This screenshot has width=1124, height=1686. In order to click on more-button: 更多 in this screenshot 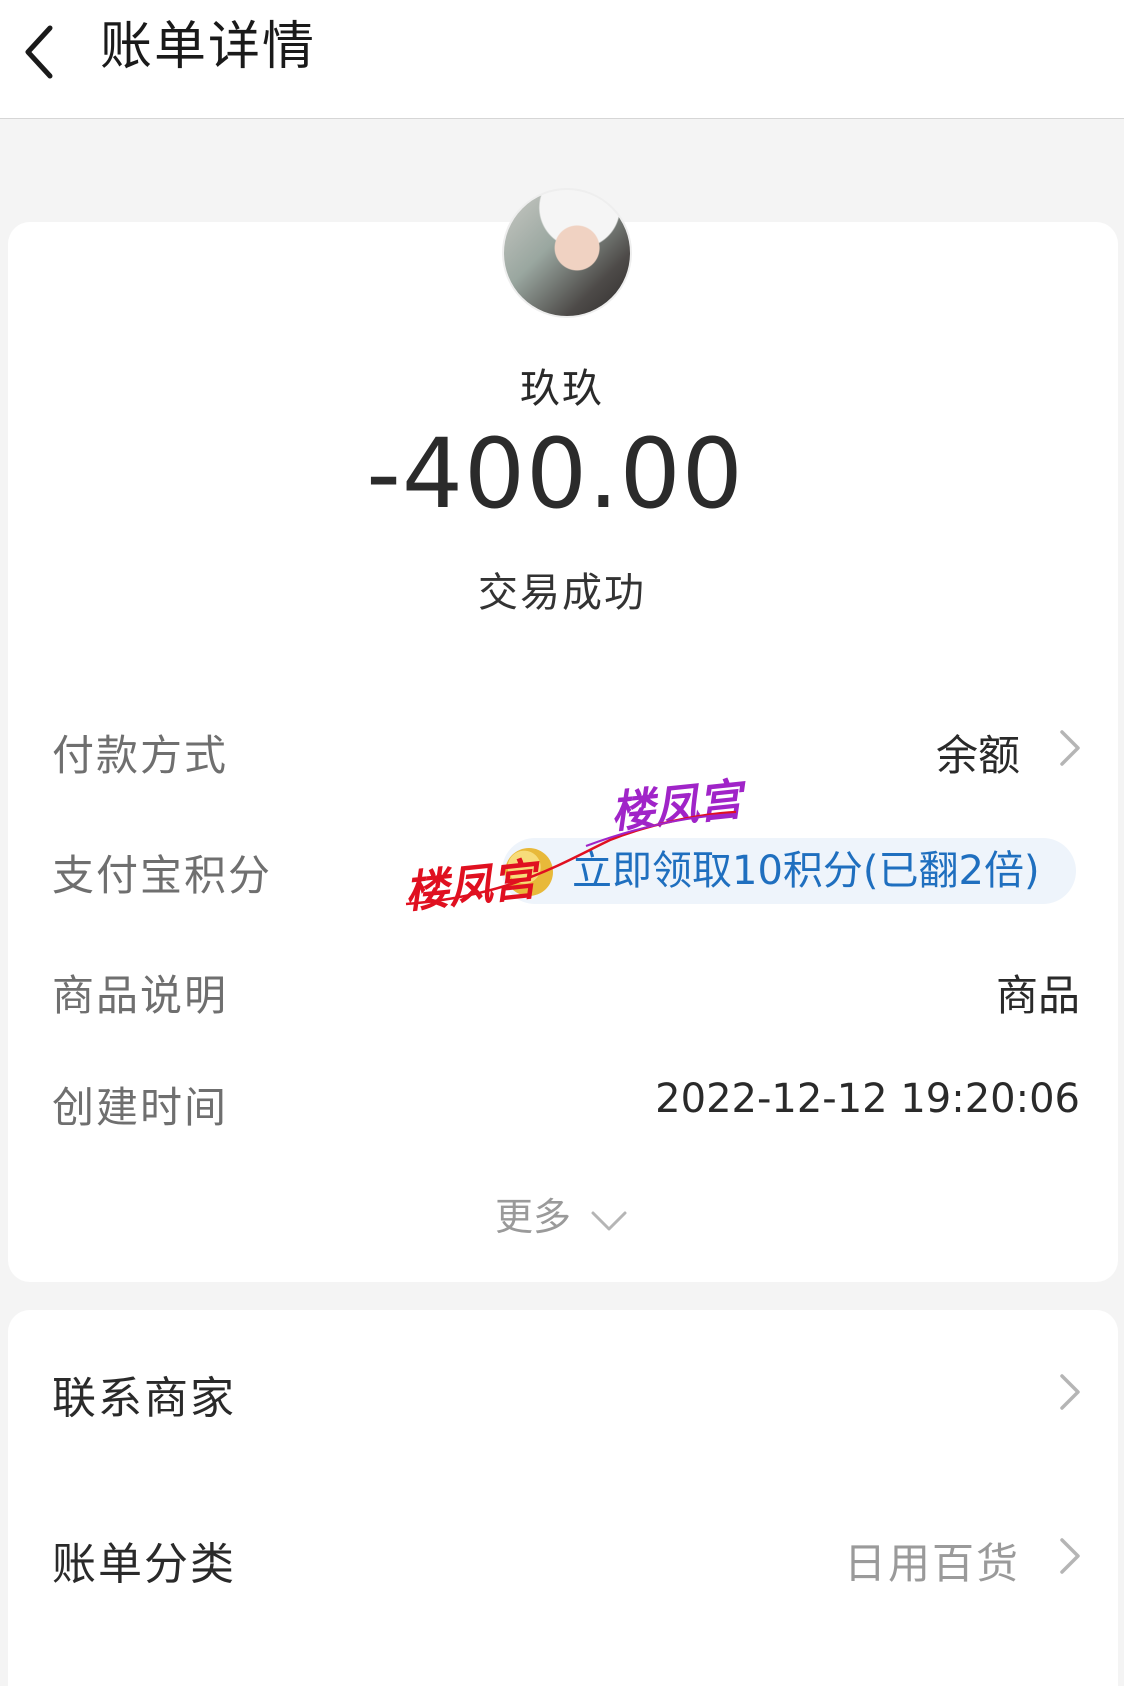, I will do `click(562, 1213)`.